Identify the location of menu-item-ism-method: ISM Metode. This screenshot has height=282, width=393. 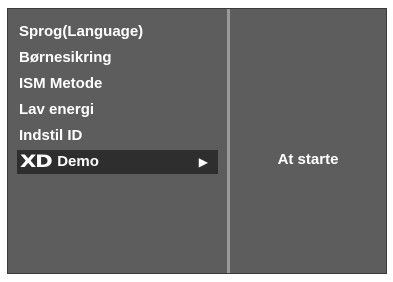
(117, 84).